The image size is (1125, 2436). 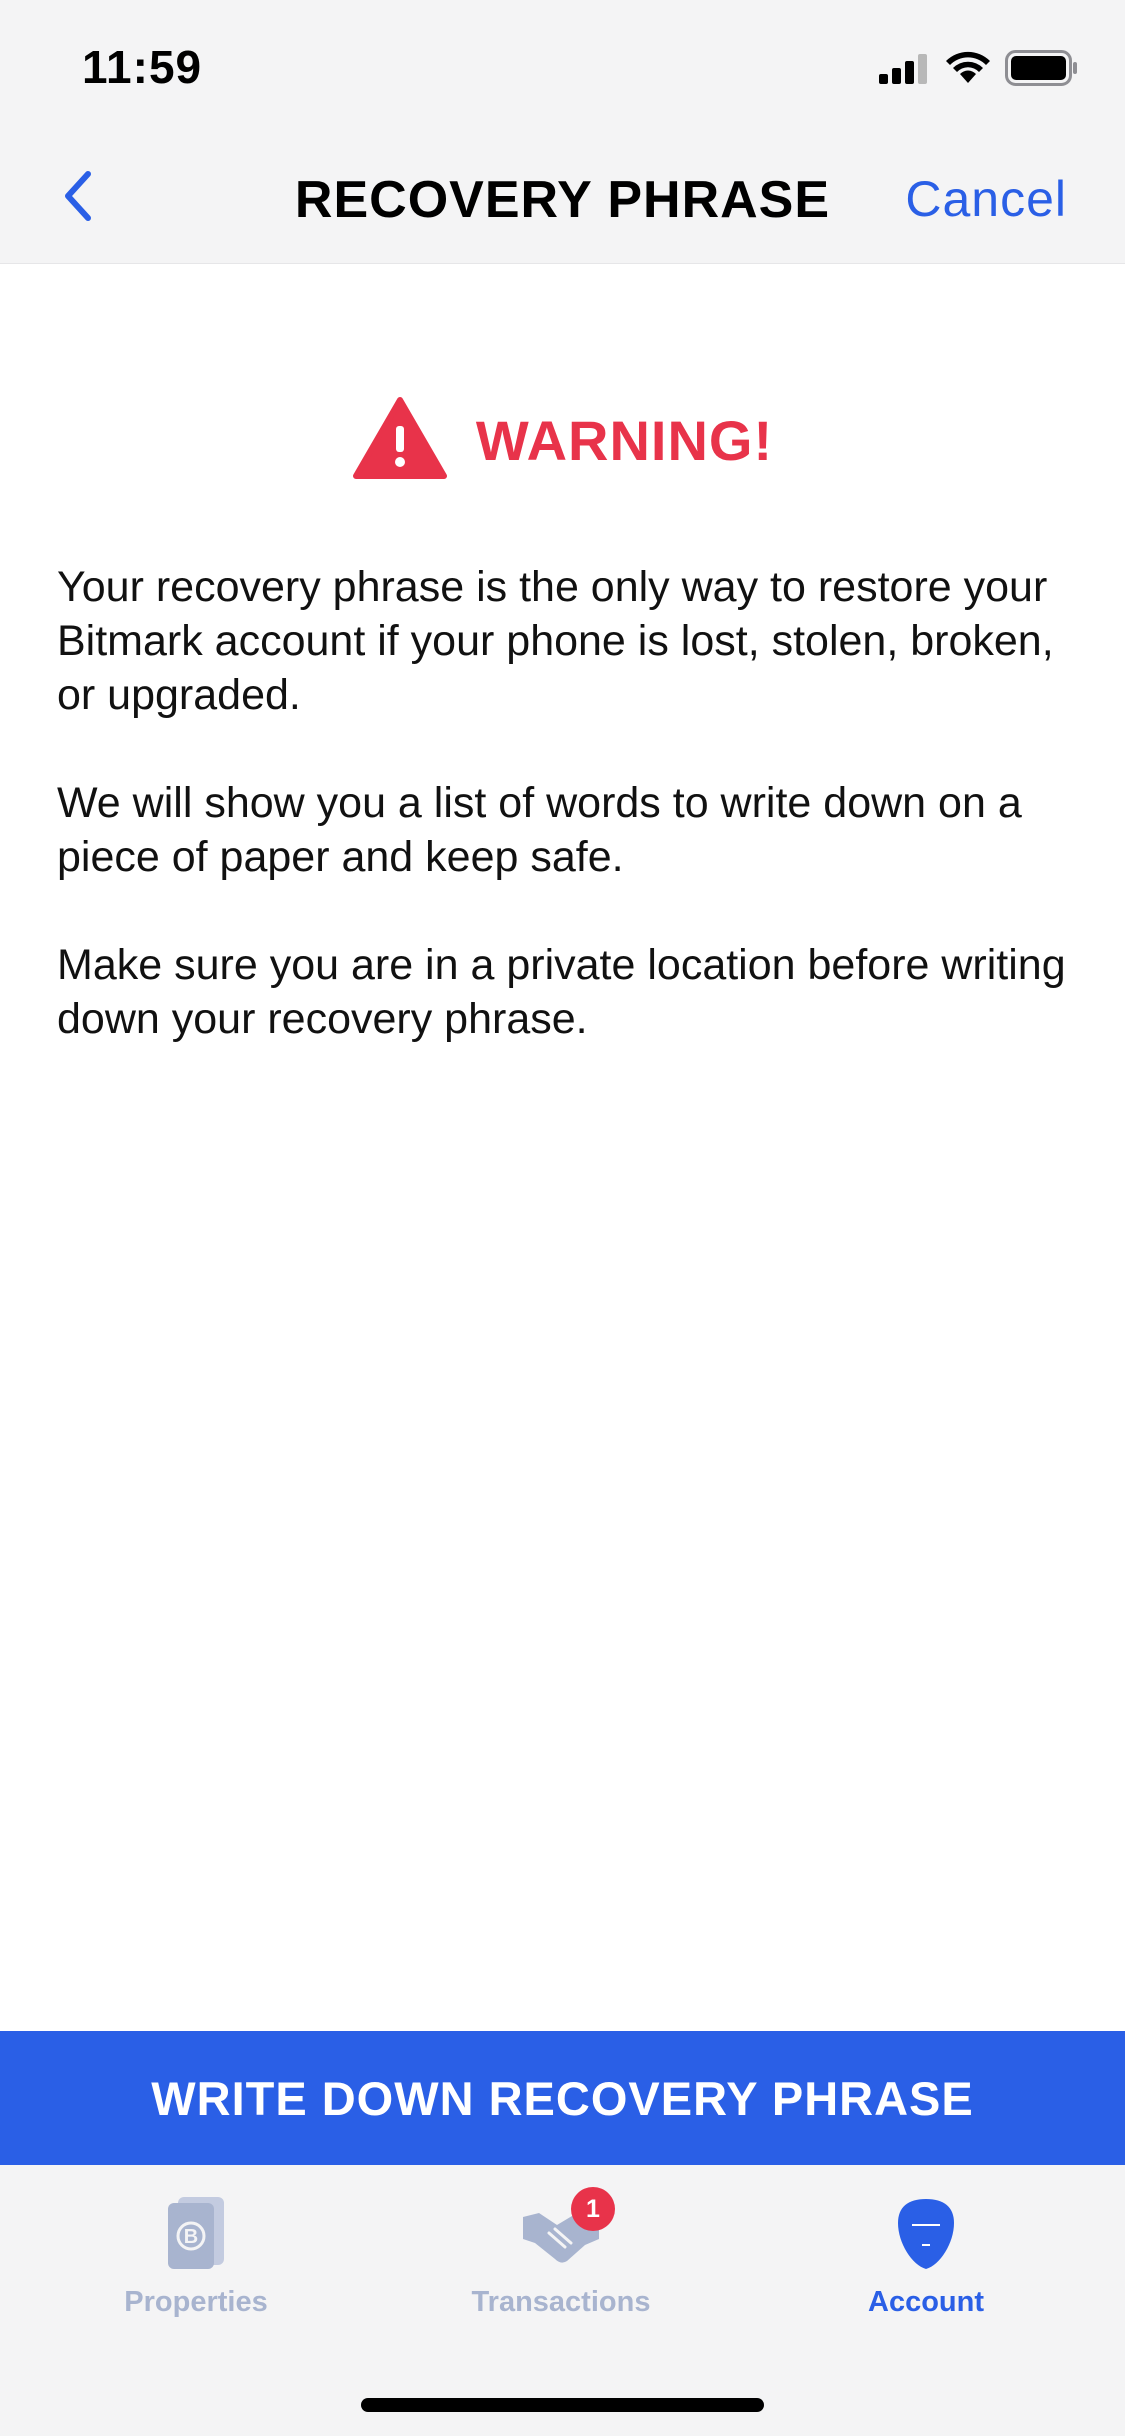 I want to click on notification-badge: 1, so click(x=593, y=2209).